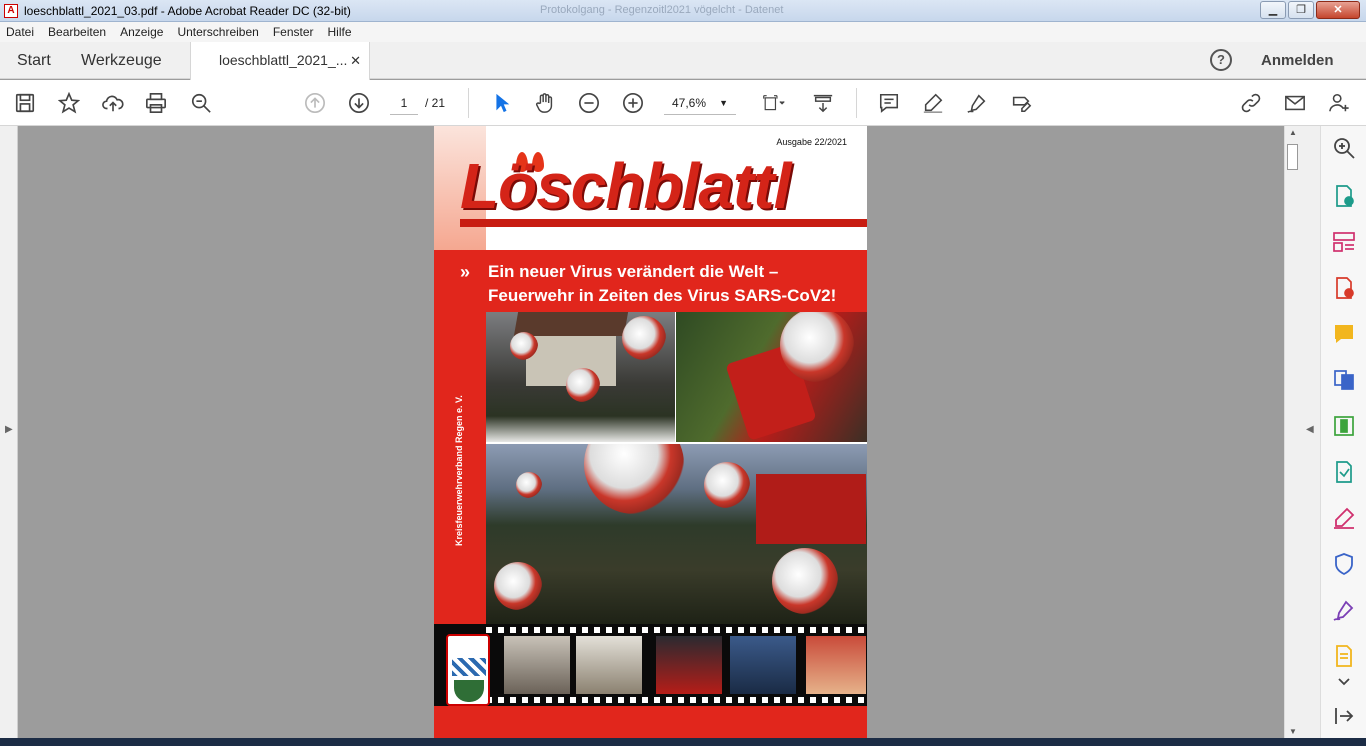 The image size is (1366, 746). Describe the element at coordinates (856, 103) in the screenshot. I see `toolbar-divider` at that location.